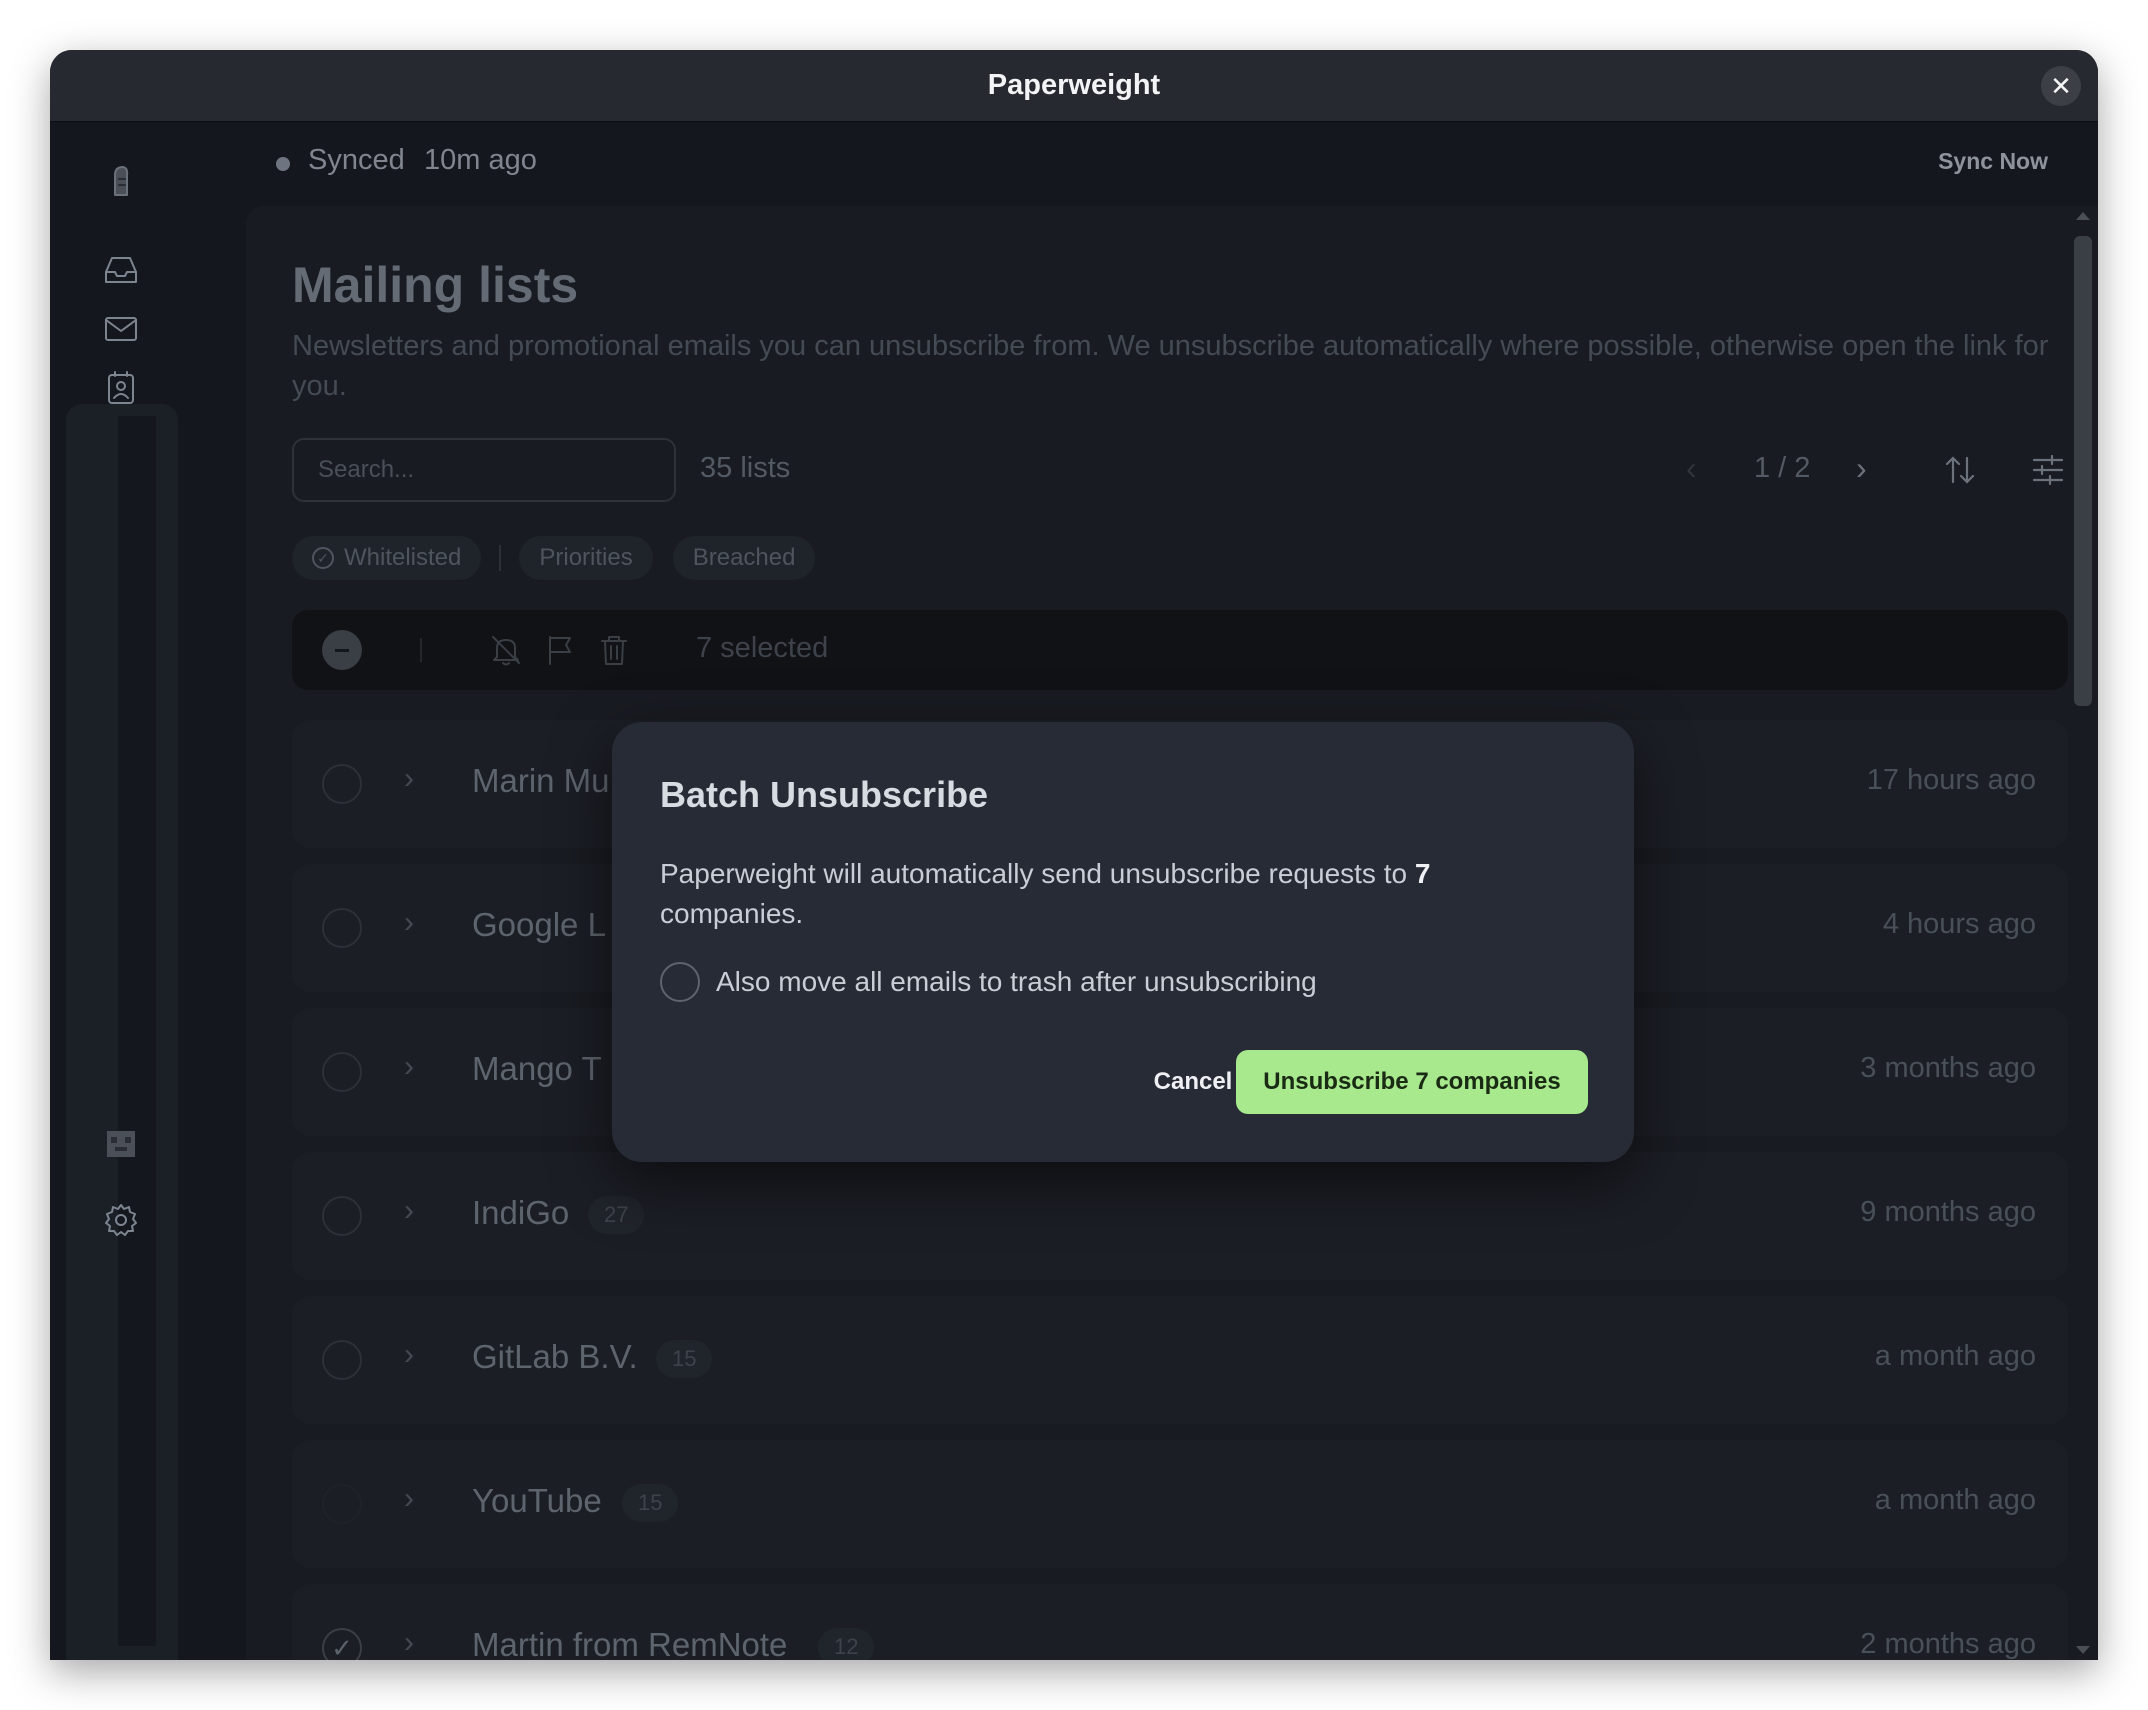 Image resolution: width=2148 pixels, height=1710 pixels. Describe the element at coordinates (537, 1500) in the screenshot. I see `row-name: YouTube` at that location.